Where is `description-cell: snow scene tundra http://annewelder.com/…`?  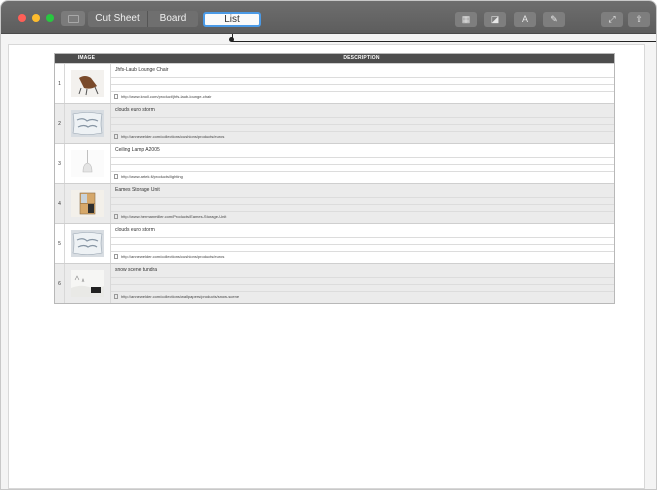
description-cell: snow scene tundra http://annewelder.com/… is located at coordinates (362, 283).